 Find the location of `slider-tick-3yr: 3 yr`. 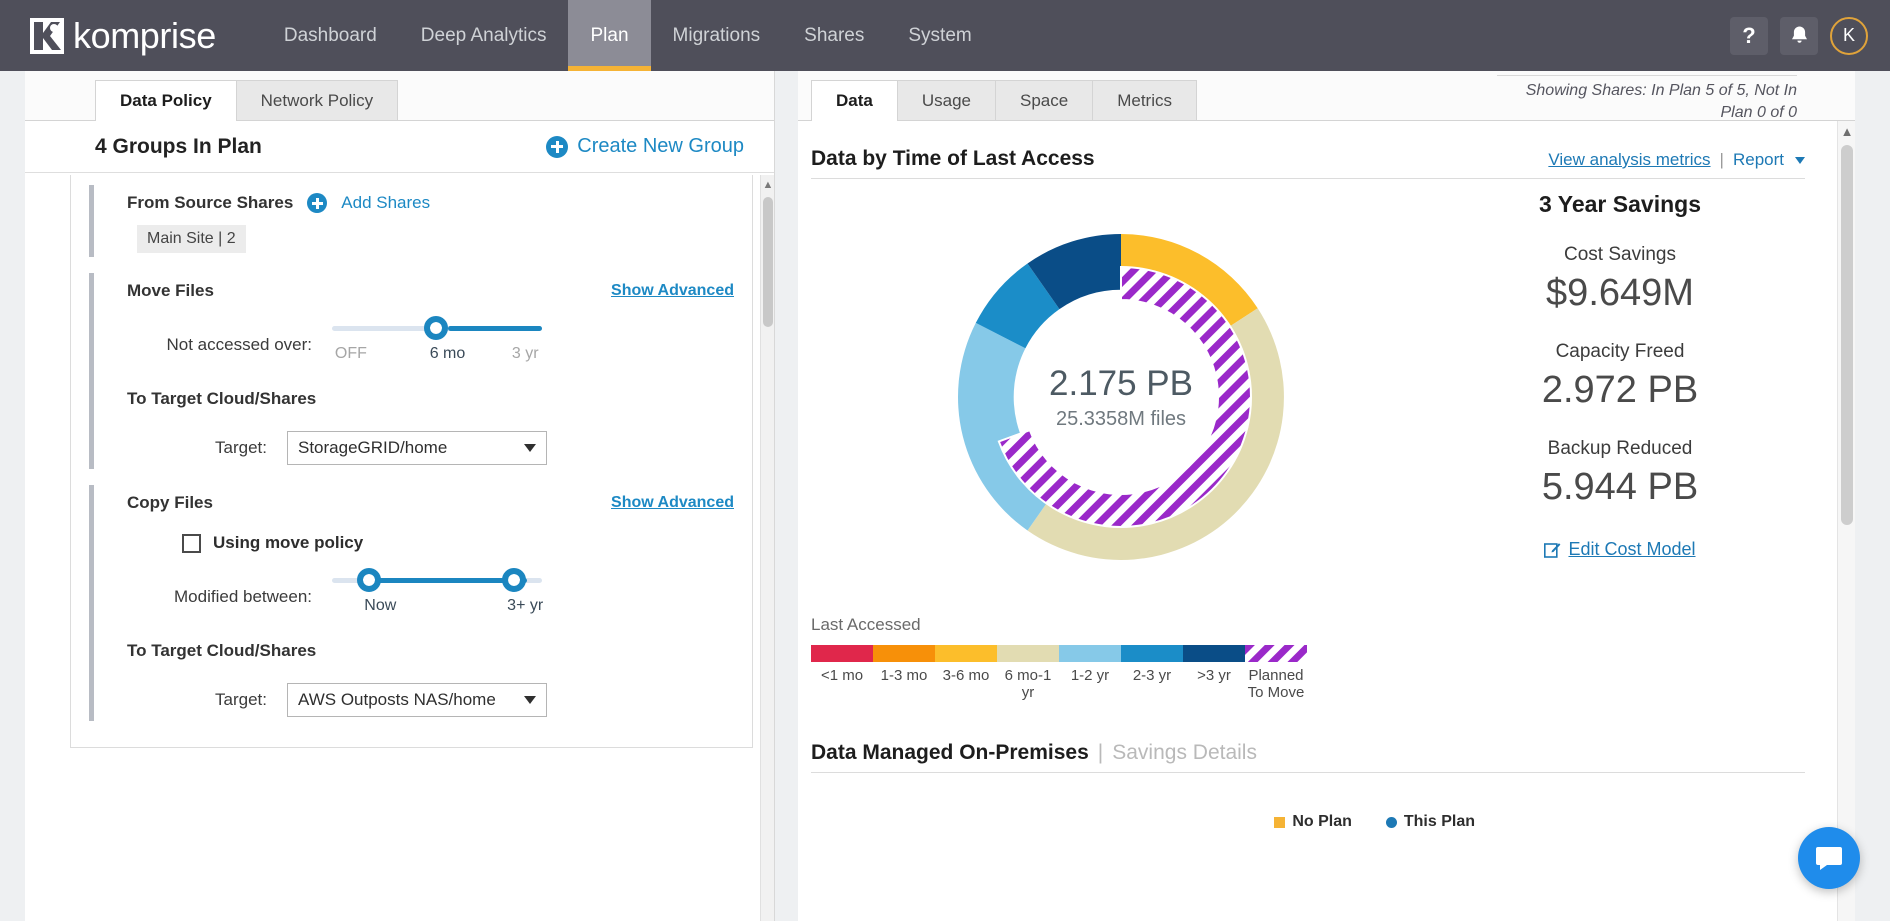

slider-tick-3yr: 3 yr is located at coordinates (525, 353).